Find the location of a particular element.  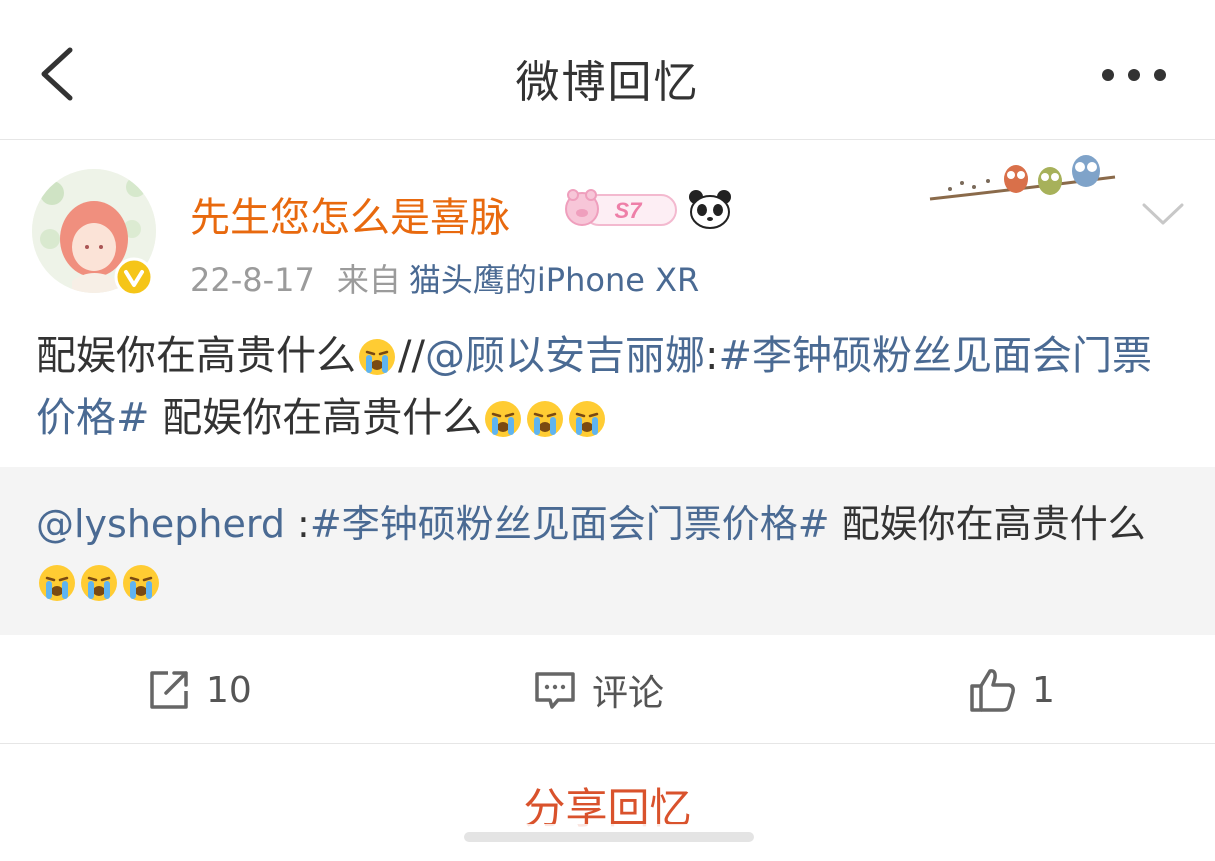

action-bar: 10 评论 1 is located at coordinates (607, 690).